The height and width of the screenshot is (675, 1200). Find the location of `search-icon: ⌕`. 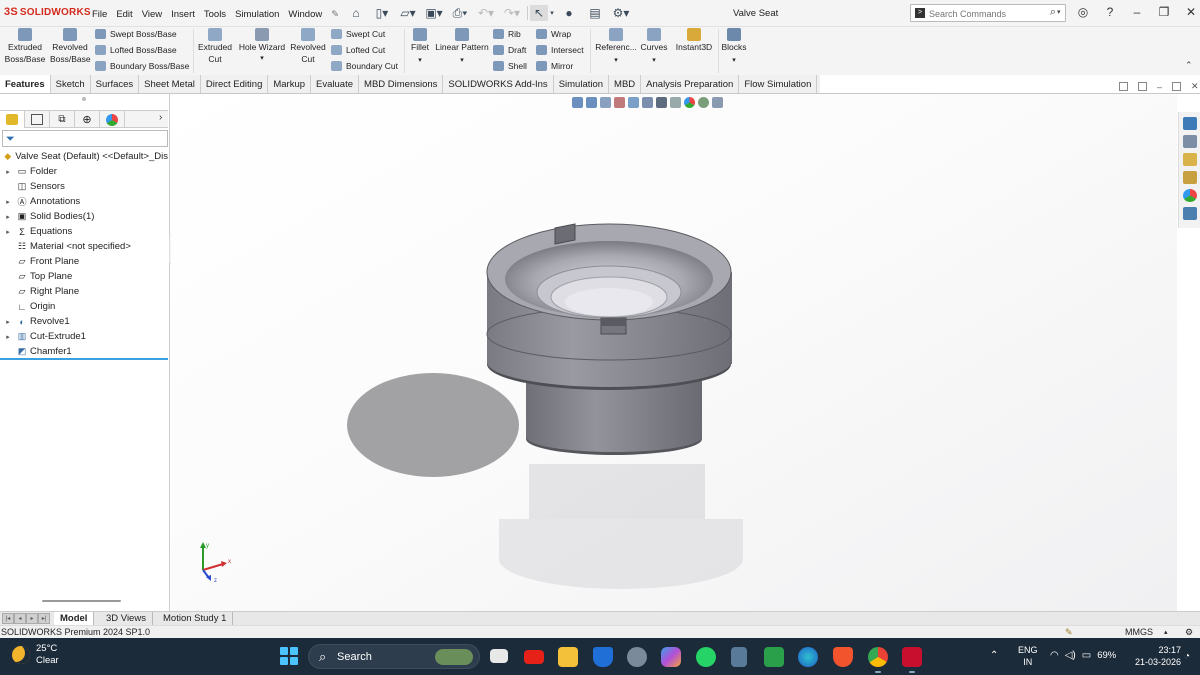

search-icon: ⌕ is located at coordinates (1053, 12).